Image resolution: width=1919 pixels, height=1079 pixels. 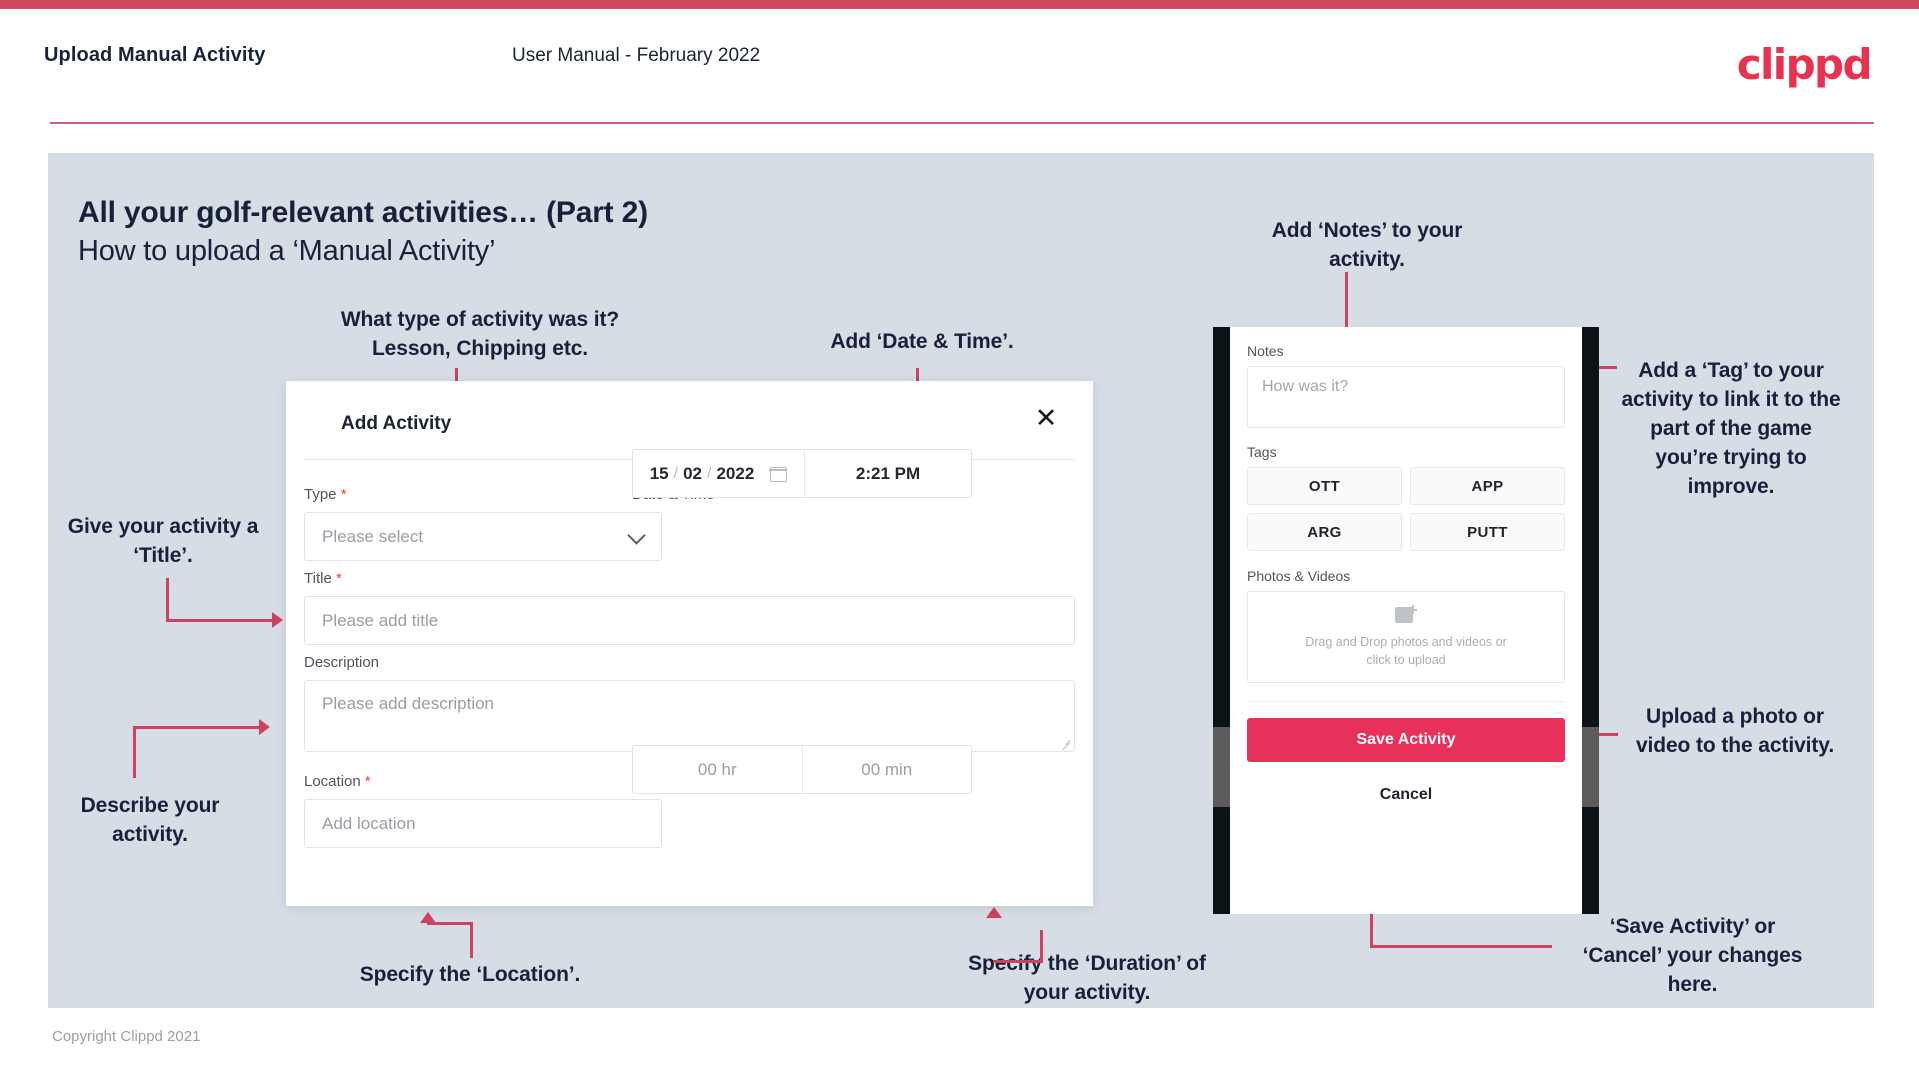 I want to click on connector-duration-arrow, so click(x=994, y=912).